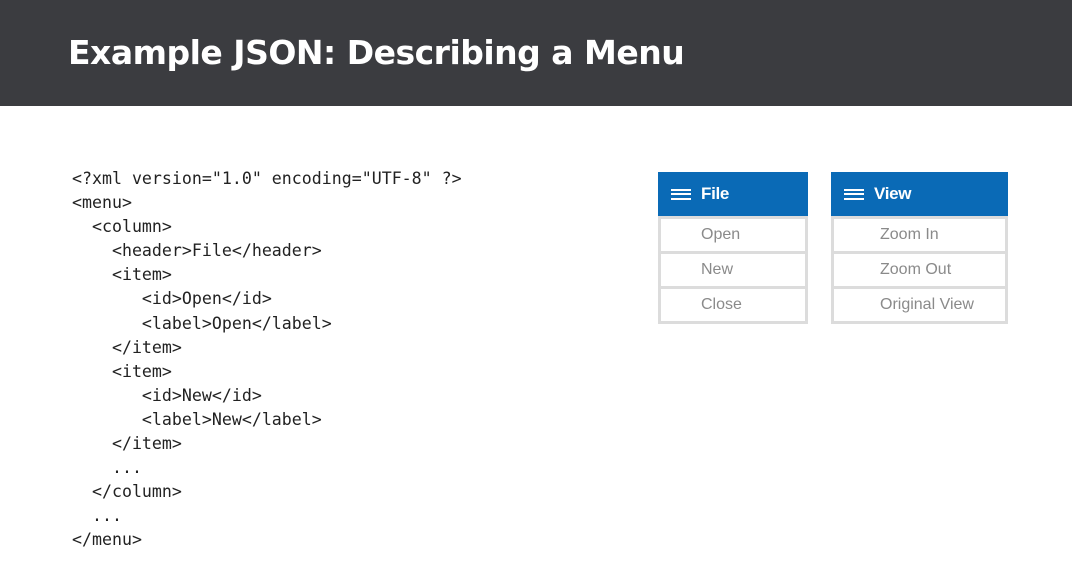 The width and height of the screenshot is (1072, 564). I want to click on menu-item-close: Close, so click(733, 305).